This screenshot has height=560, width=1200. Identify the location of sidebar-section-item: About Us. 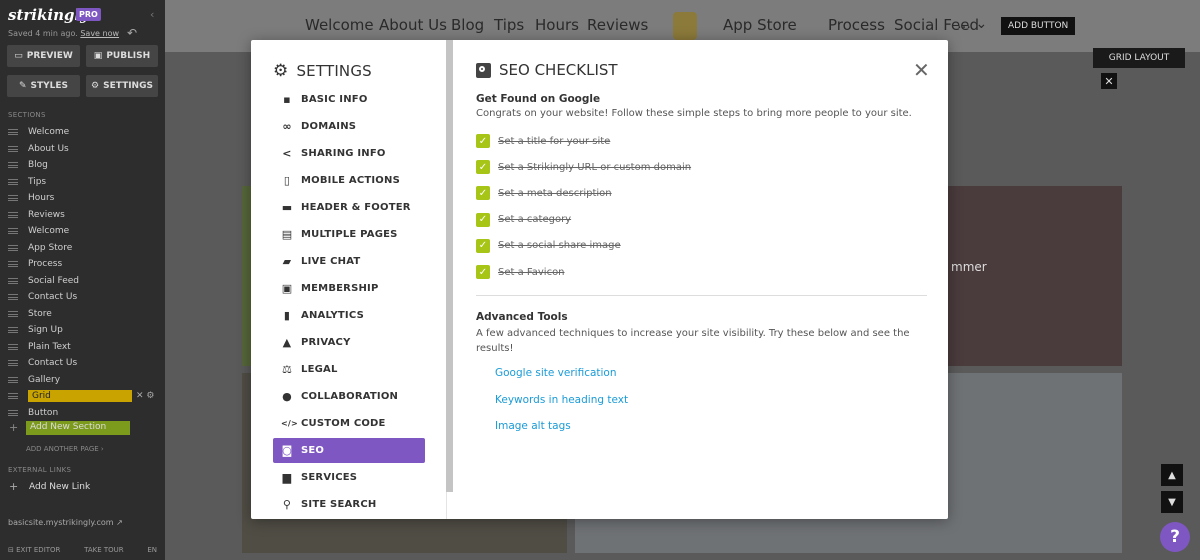
(82, 149).